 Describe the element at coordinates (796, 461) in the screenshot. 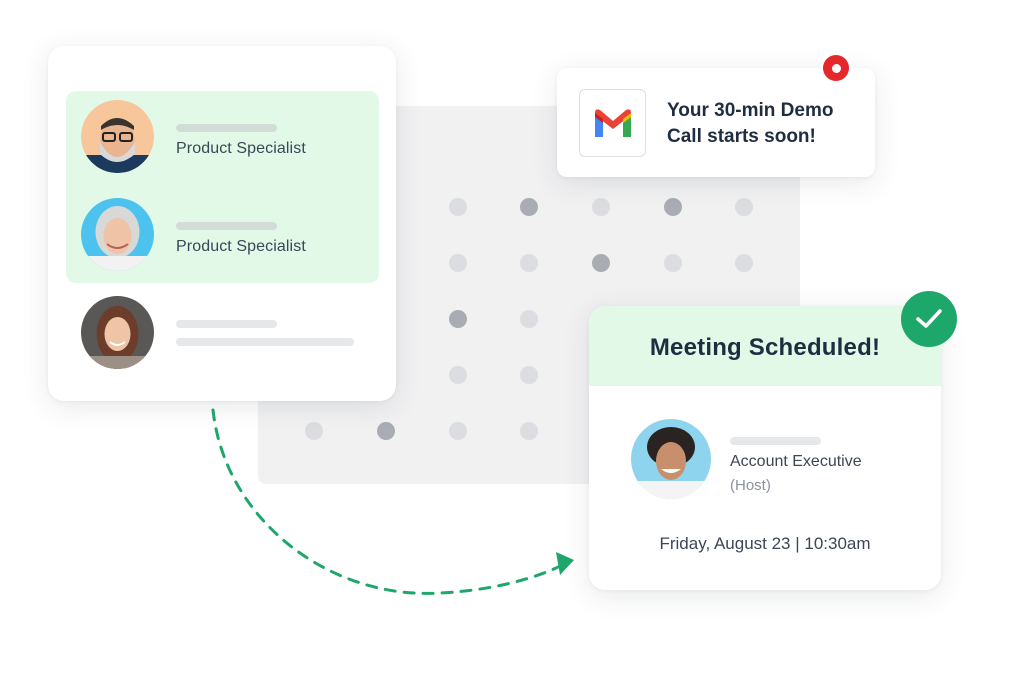

I see `host-role: Account Executive` at that location.